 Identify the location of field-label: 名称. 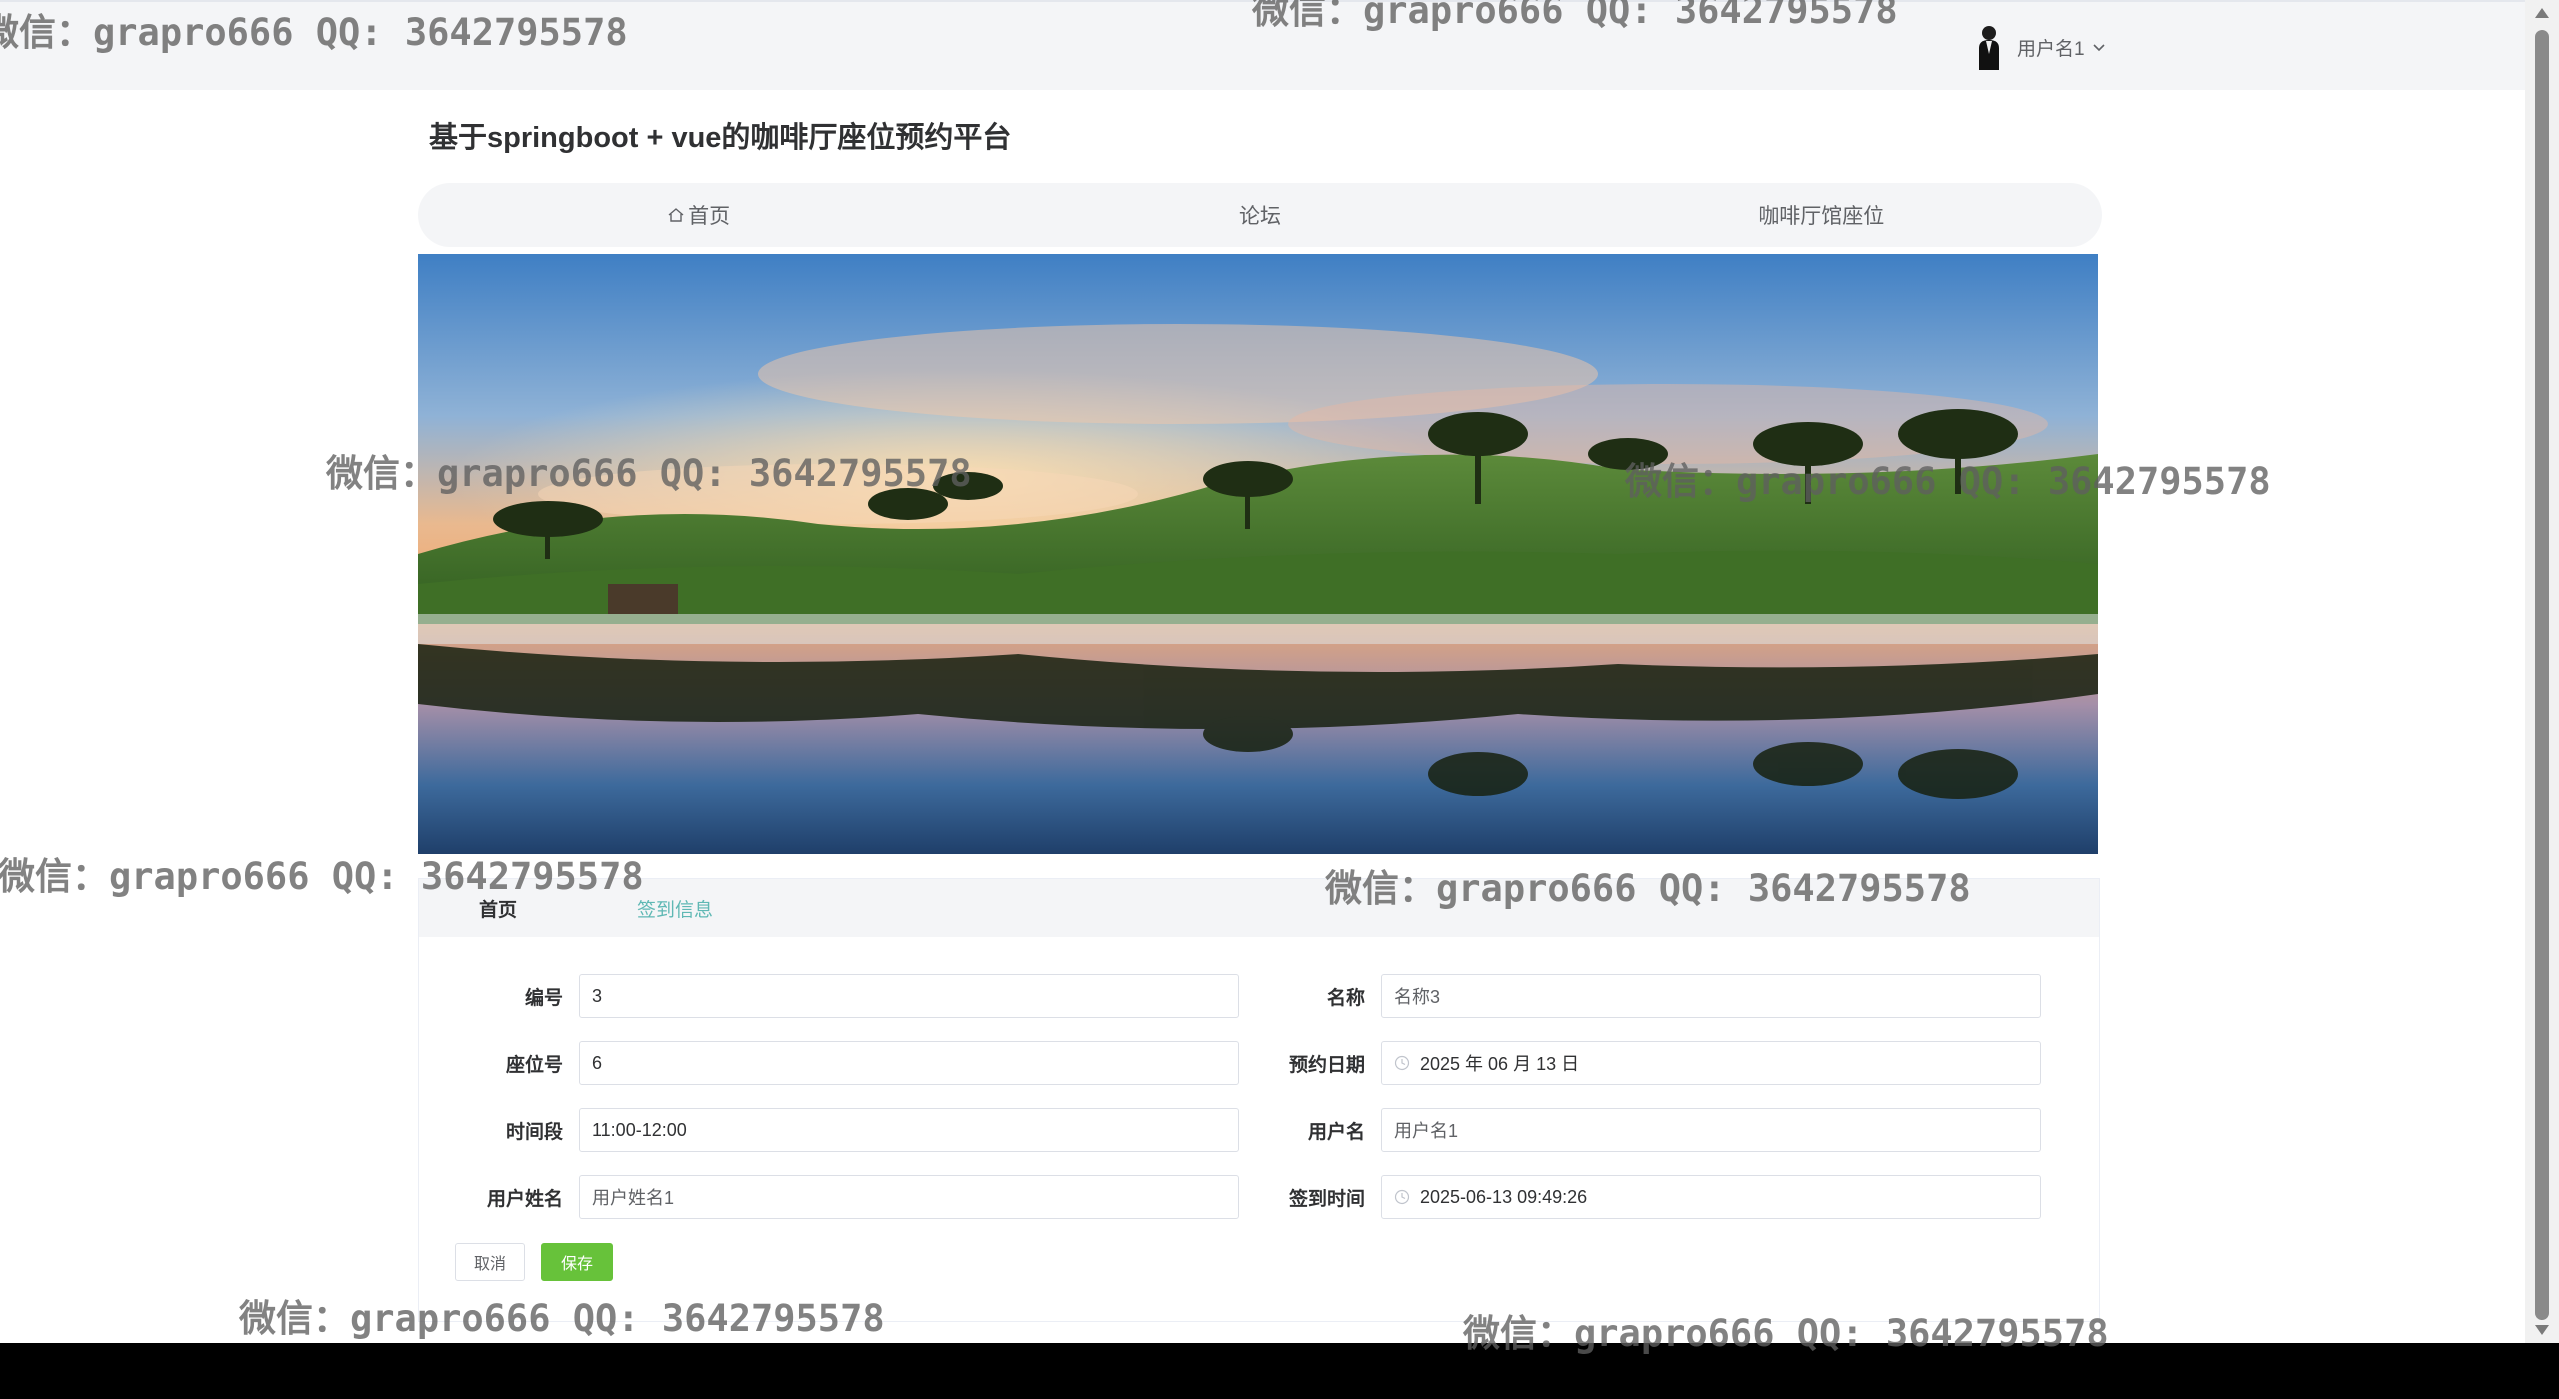
(1345, 998).